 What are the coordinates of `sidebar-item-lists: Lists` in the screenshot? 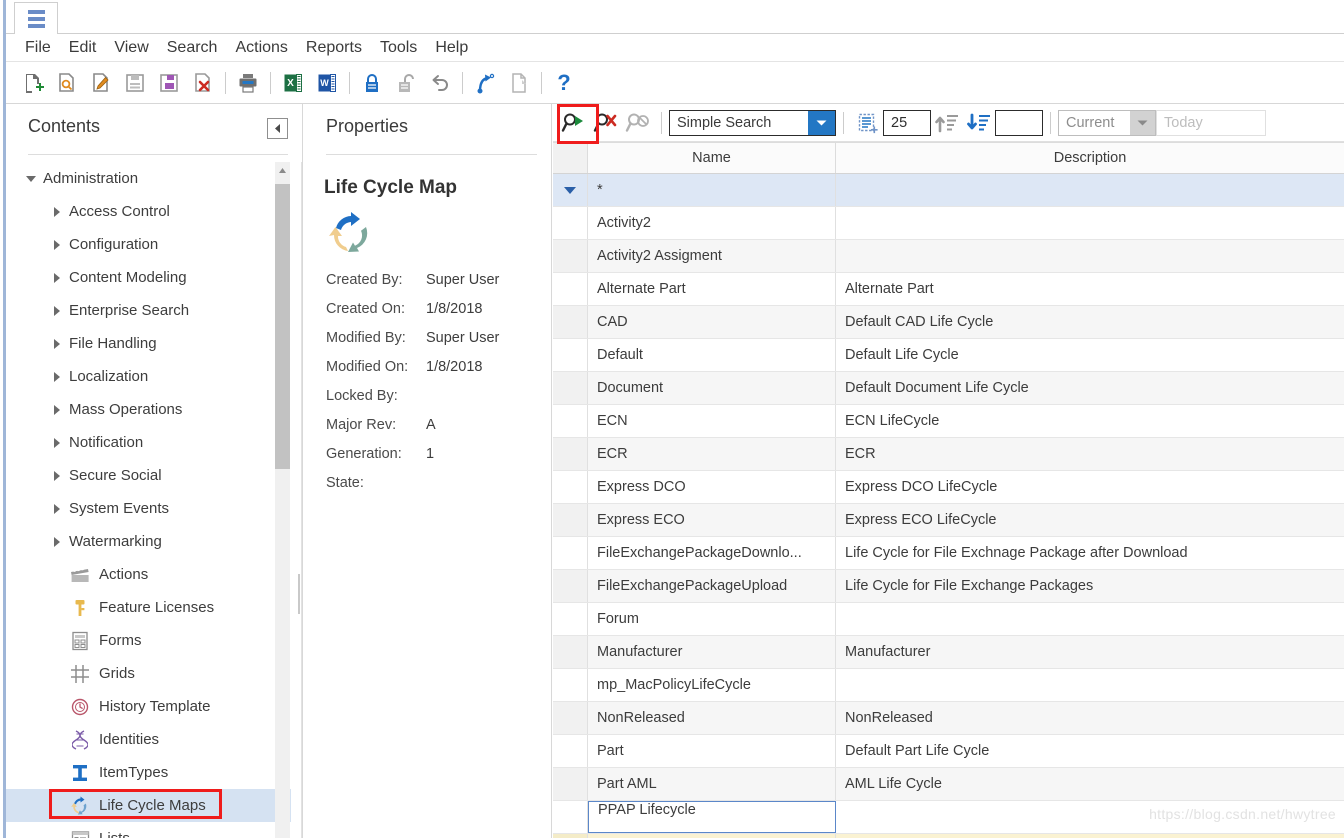 It's located at (148, 830).